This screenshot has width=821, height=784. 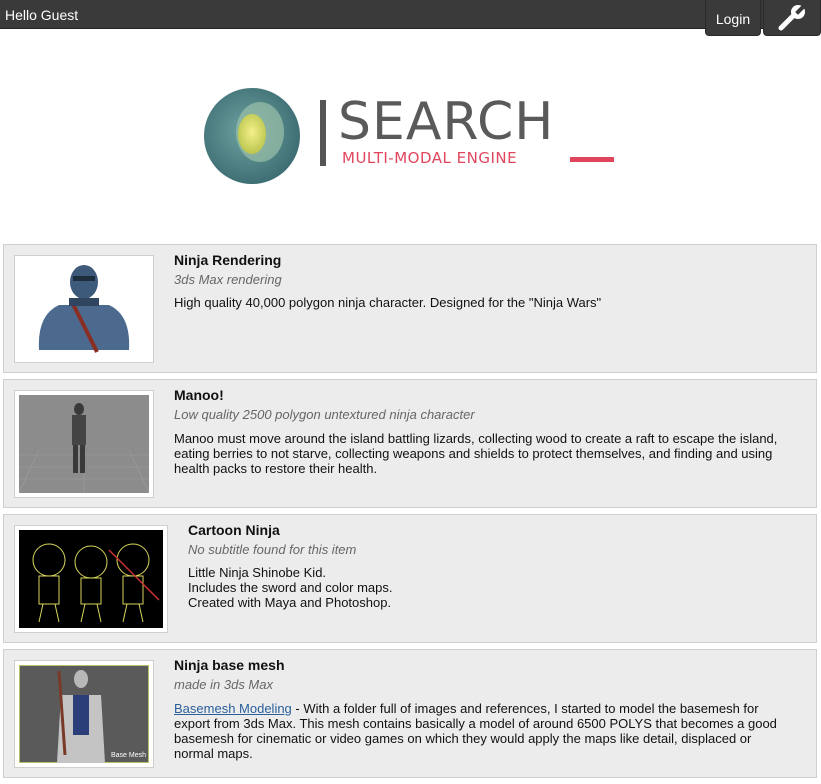 I want to click on settings-button, so click(x=792, y=18).